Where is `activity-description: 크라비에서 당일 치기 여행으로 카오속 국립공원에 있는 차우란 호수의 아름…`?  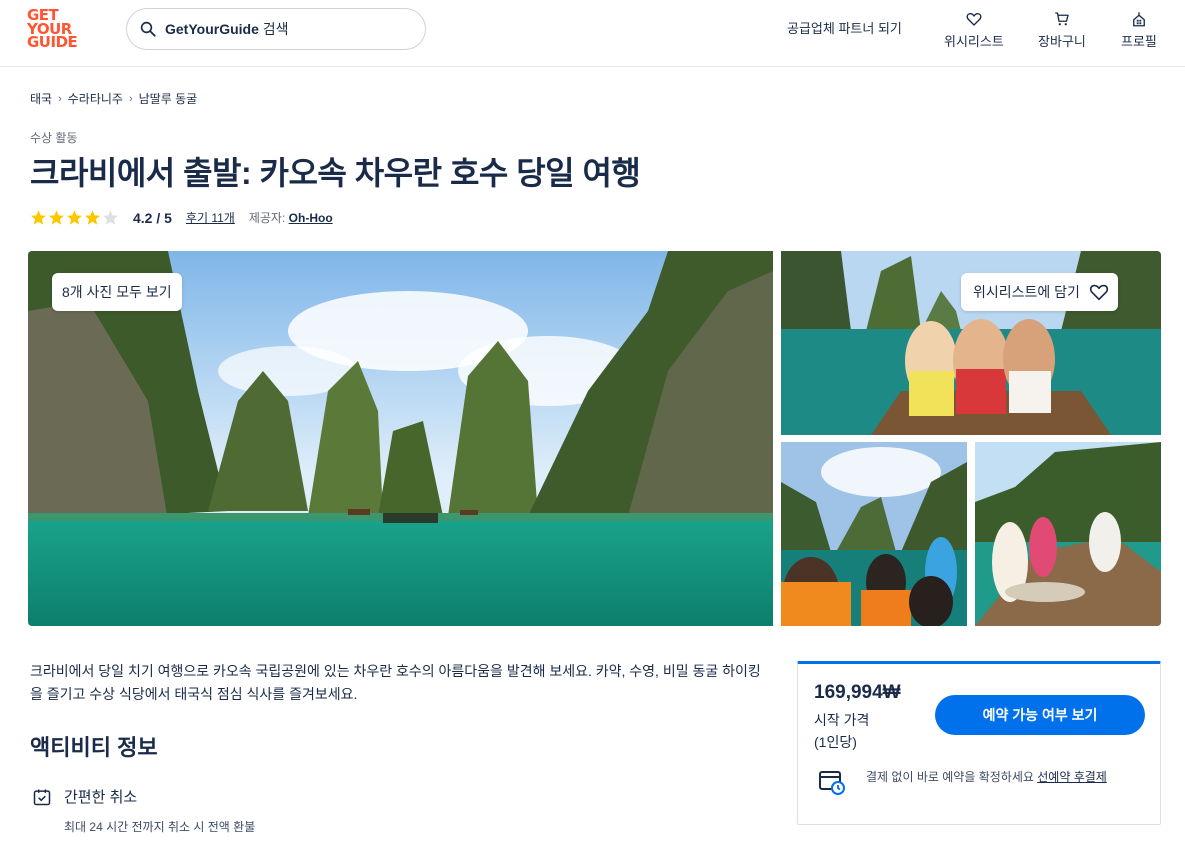
activity-description: 크라비에서 당일 치기 여행으로 카오속 국립공원에 있는 차우란 호수의 아름… is located at coordinates (395, 682).